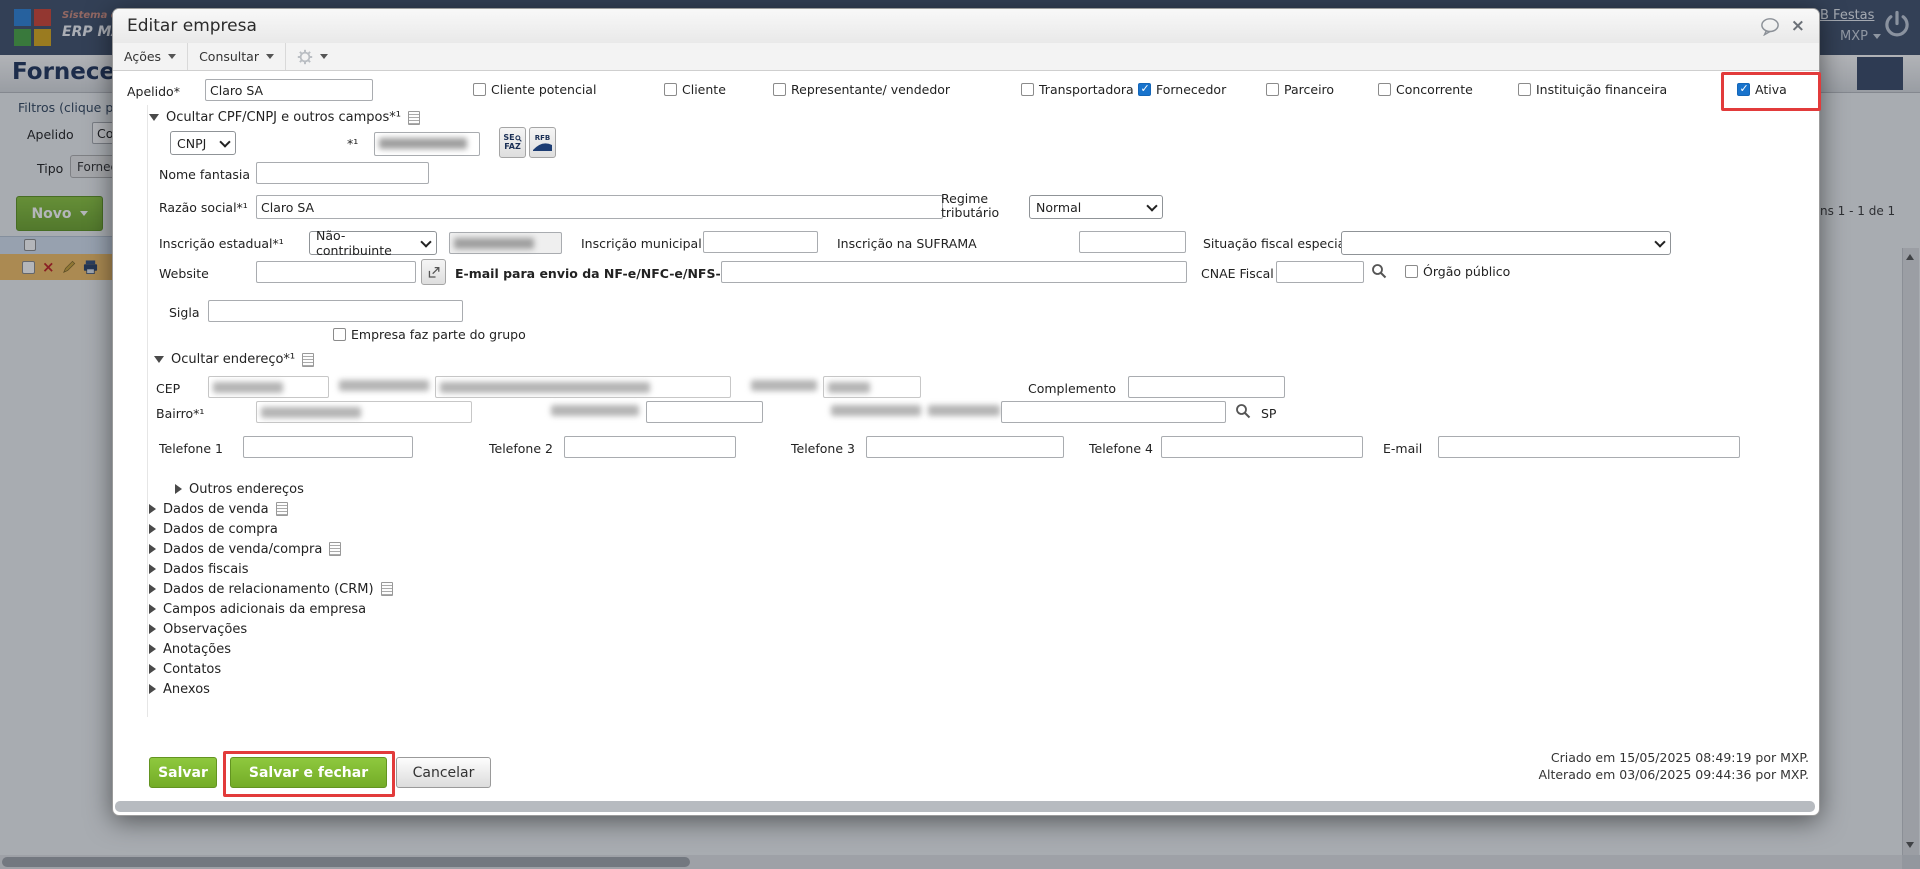 This screenshot has width=1920, height=869. What do you see at coordinates (1770, 26) in the screenshot?
I see `comment-bubble-icon` at bounding box center [1770, 26].